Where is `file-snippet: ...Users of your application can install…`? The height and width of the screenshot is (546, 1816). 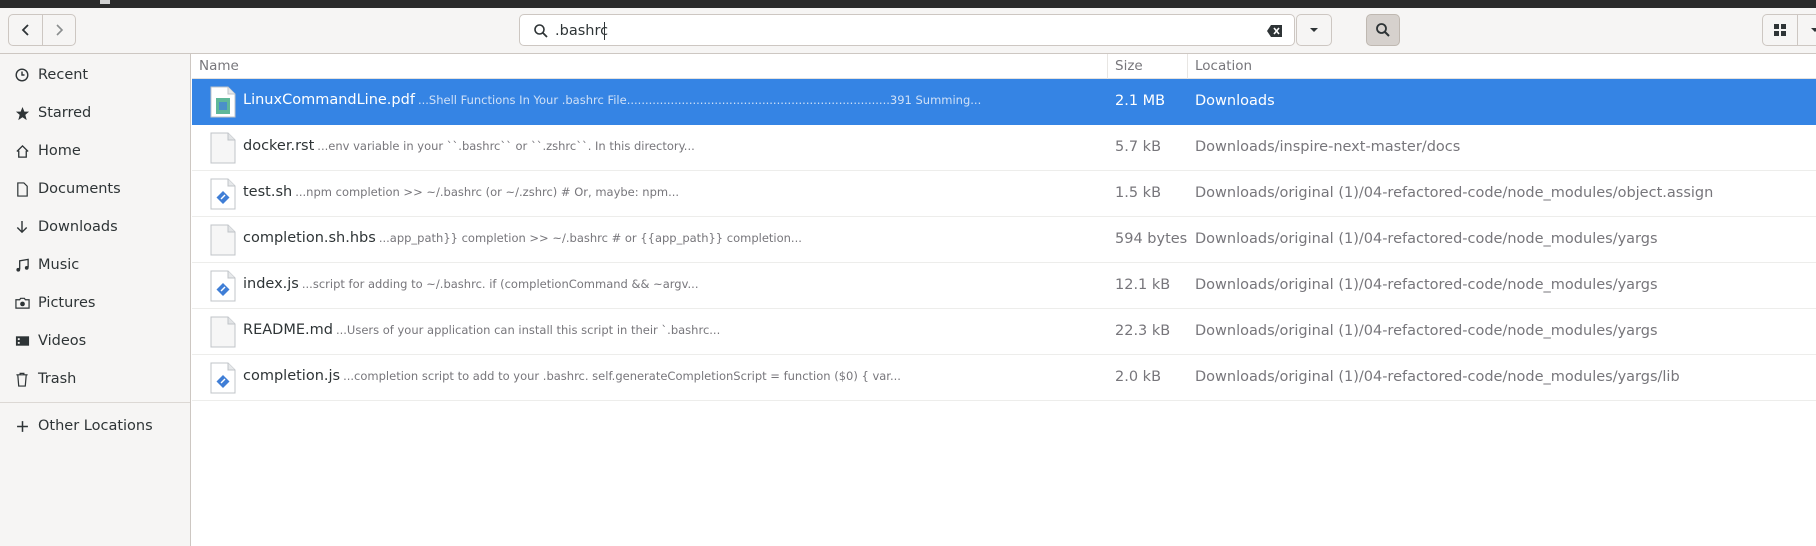
file-snippet: ...Users of your application can install… is located at coordinates (528, 330).